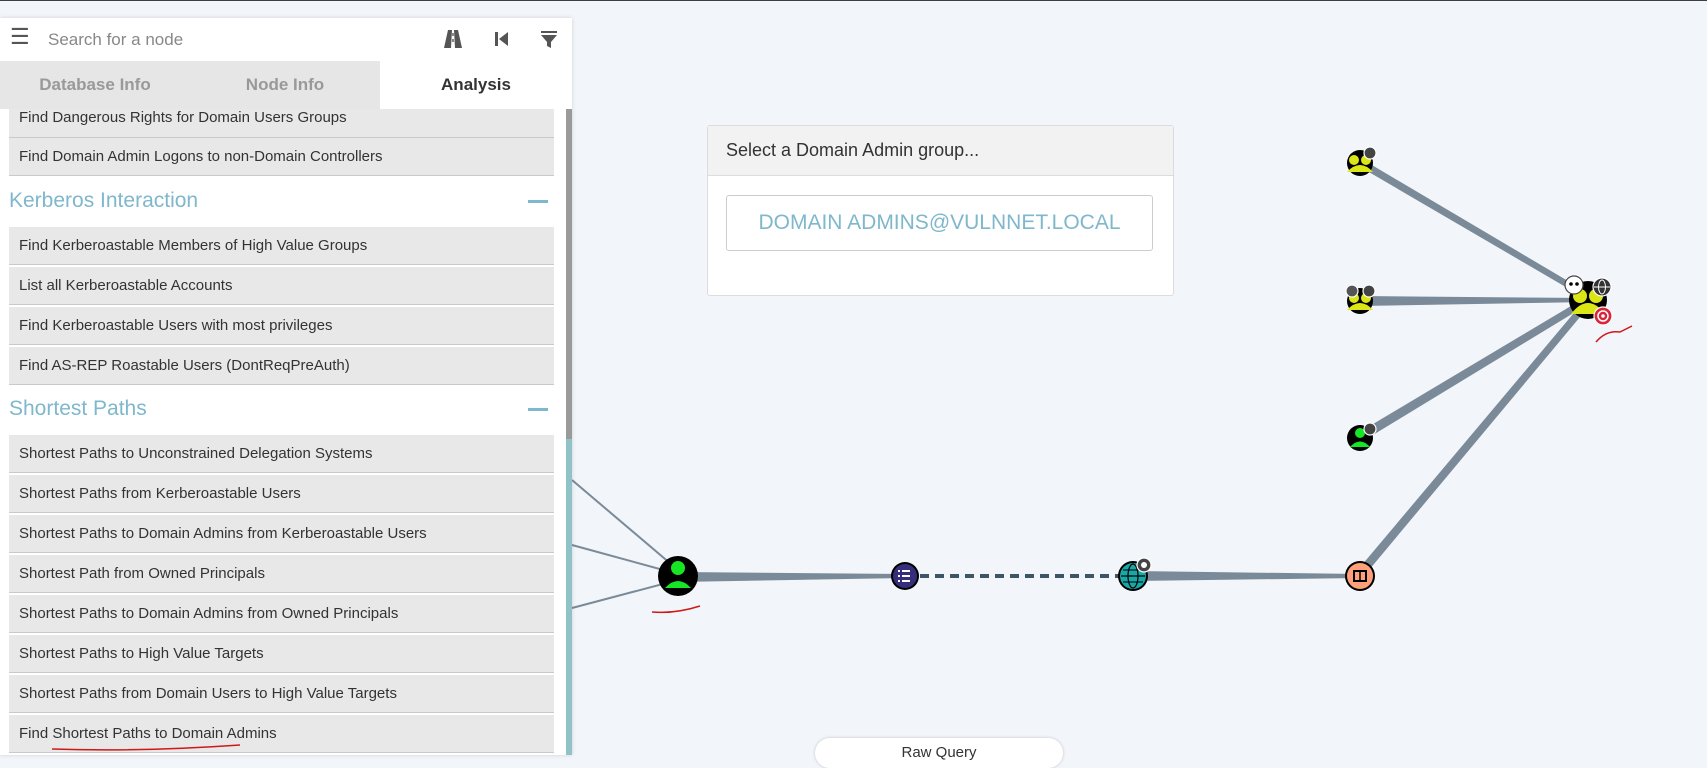 This screenshot has height=768, width=1707. I want to click on owned-annotation-underline, so click(676, 609).